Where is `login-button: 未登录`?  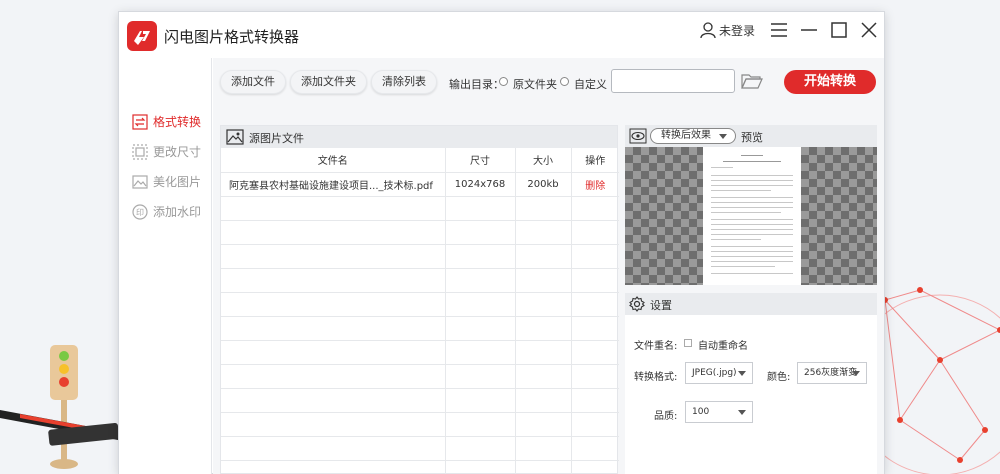 login-button: 未登录 is located at coordinates (727, 30).